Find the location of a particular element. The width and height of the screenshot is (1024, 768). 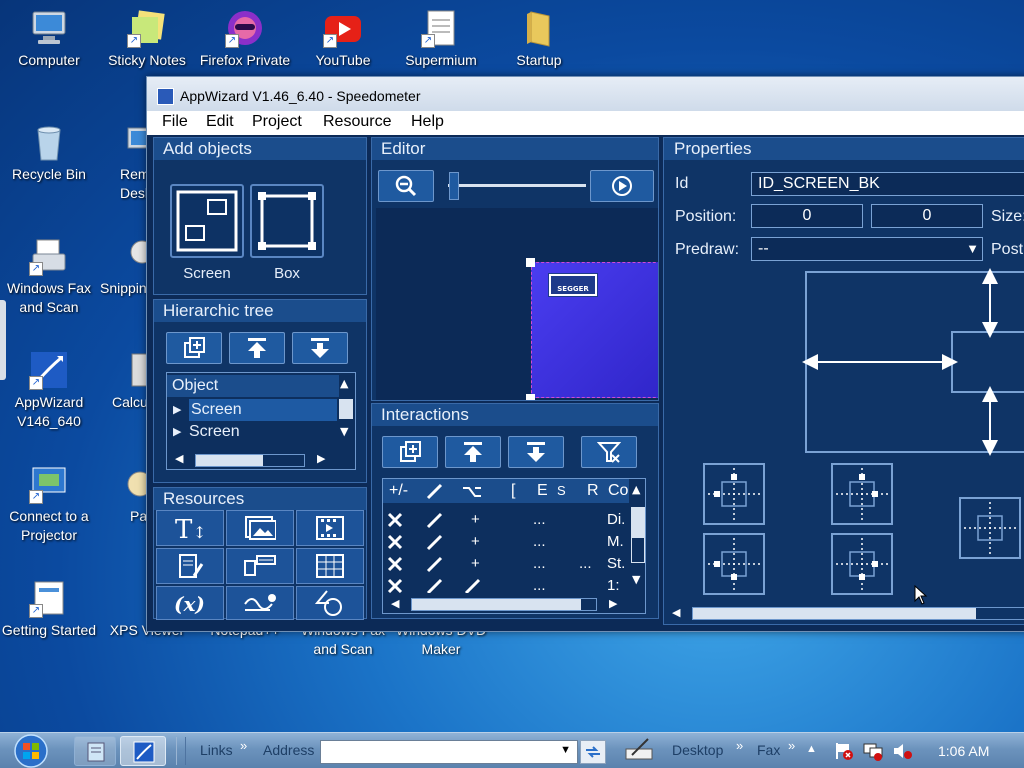

resource-movie-button is located at coordinates (330, 528).